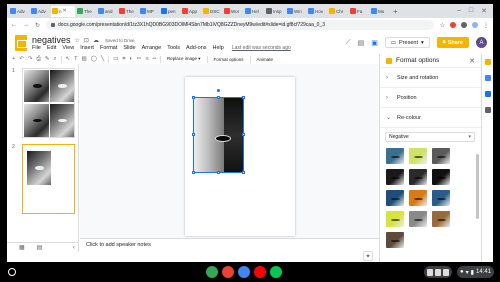 This screenshot has height=282, width=500. What do you see at coordinates (14, 25) in the screenshot?
I see `back-icon: ←` at bounding box center [14, 25].